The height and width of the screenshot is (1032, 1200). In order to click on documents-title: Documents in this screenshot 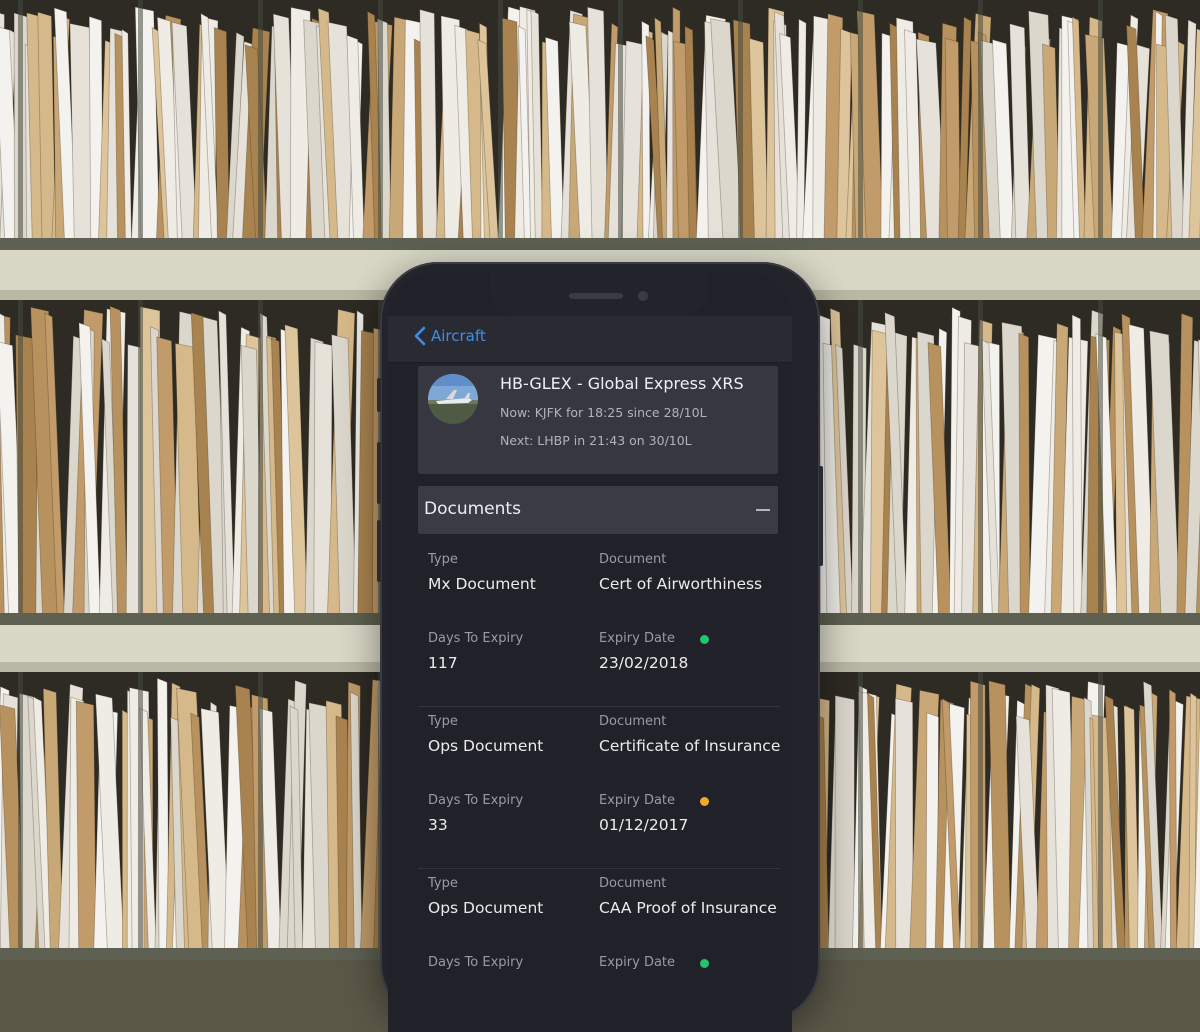, I will do `click(472, 509)`.